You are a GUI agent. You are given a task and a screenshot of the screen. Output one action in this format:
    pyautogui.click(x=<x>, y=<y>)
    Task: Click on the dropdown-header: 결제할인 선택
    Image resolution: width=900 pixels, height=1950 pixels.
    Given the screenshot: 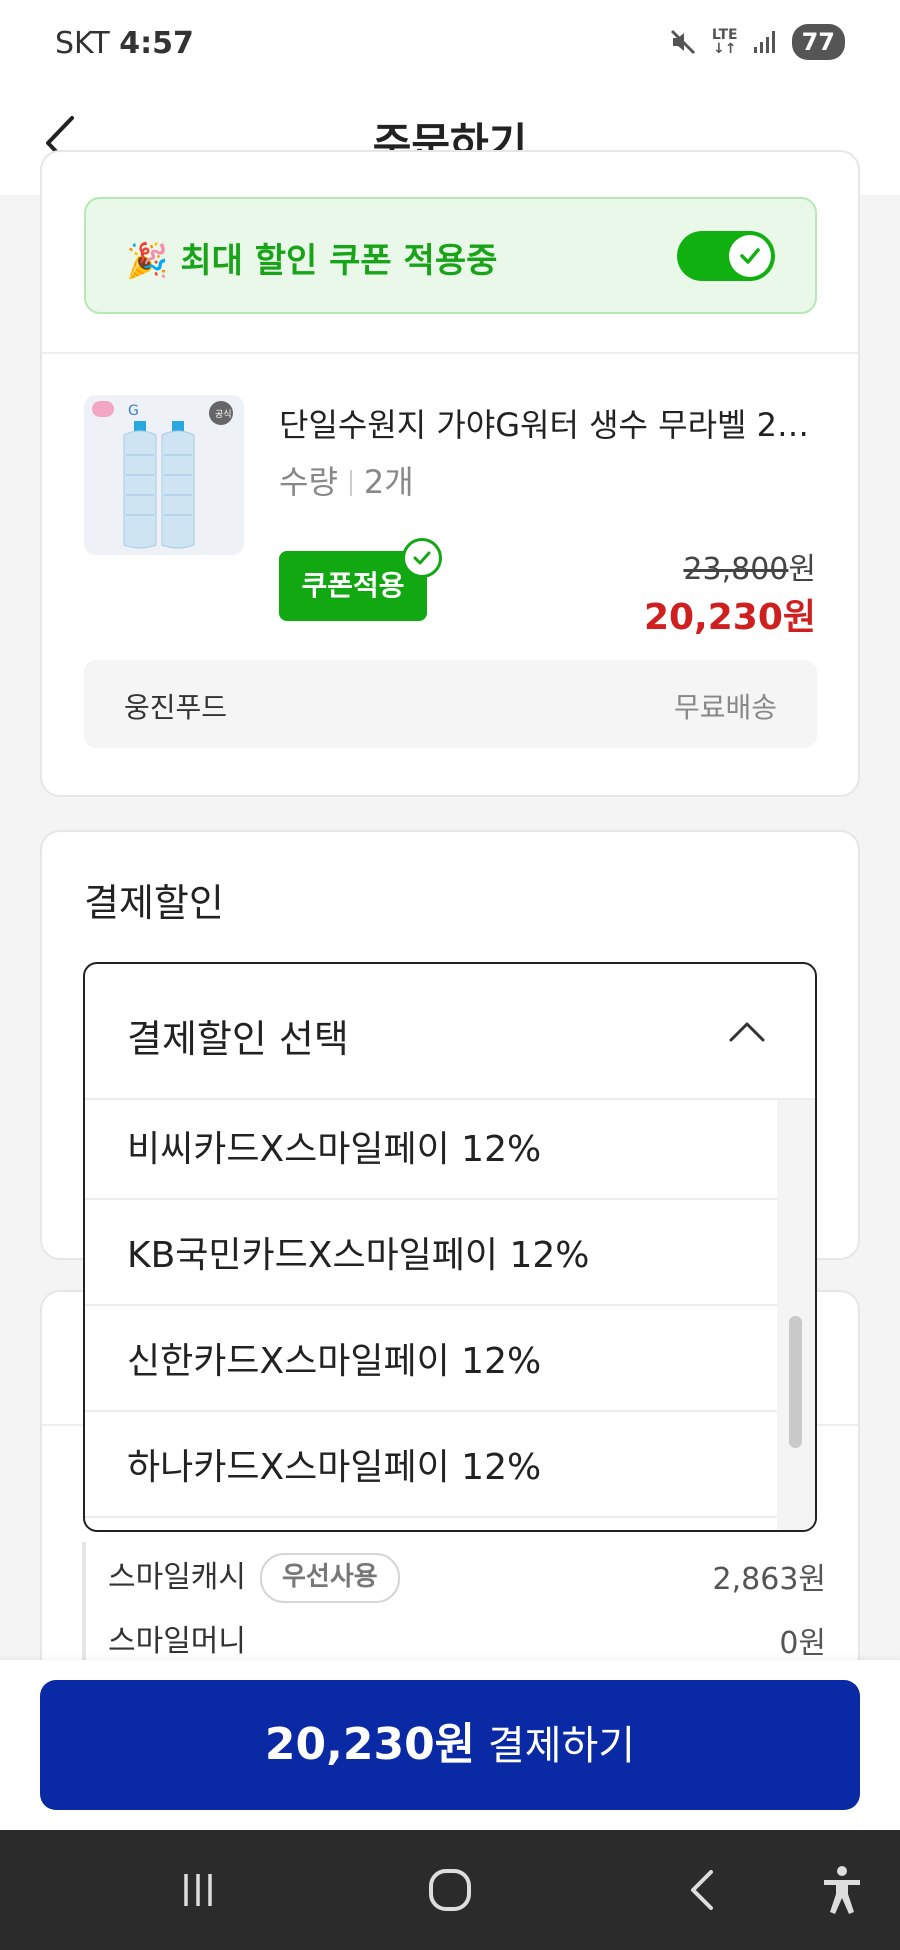 What is the action you would take?
    pyautogui.click(x=450, y=1032)
    